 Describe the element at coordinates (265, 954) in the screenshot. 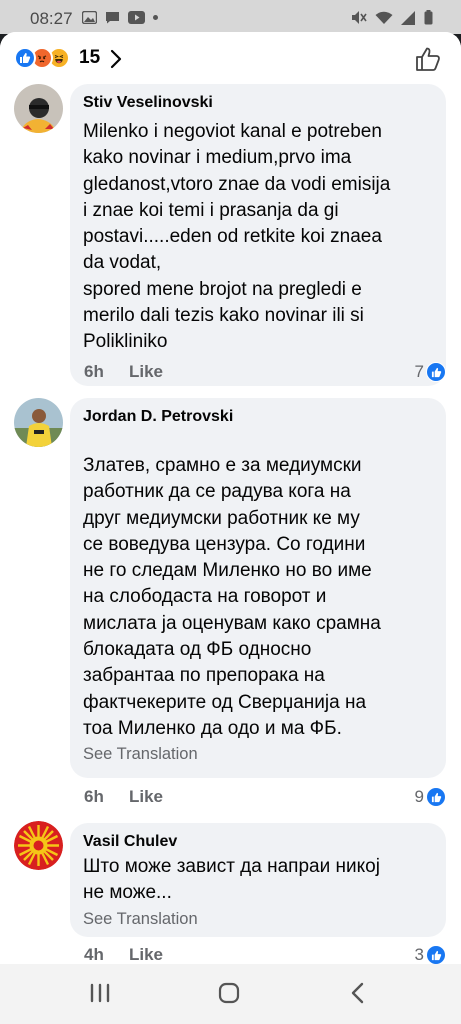

I see `comment-meta: 4h Like 3` at that location.